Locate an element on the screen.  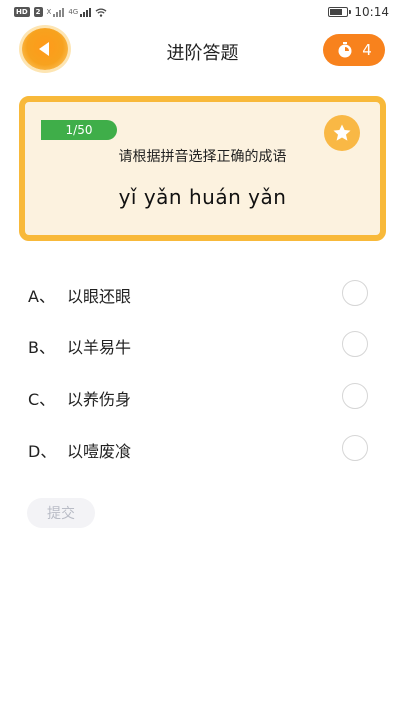
question-prompt: 请根据拼音选择正确的成语 is located at coordinates (202, 157).